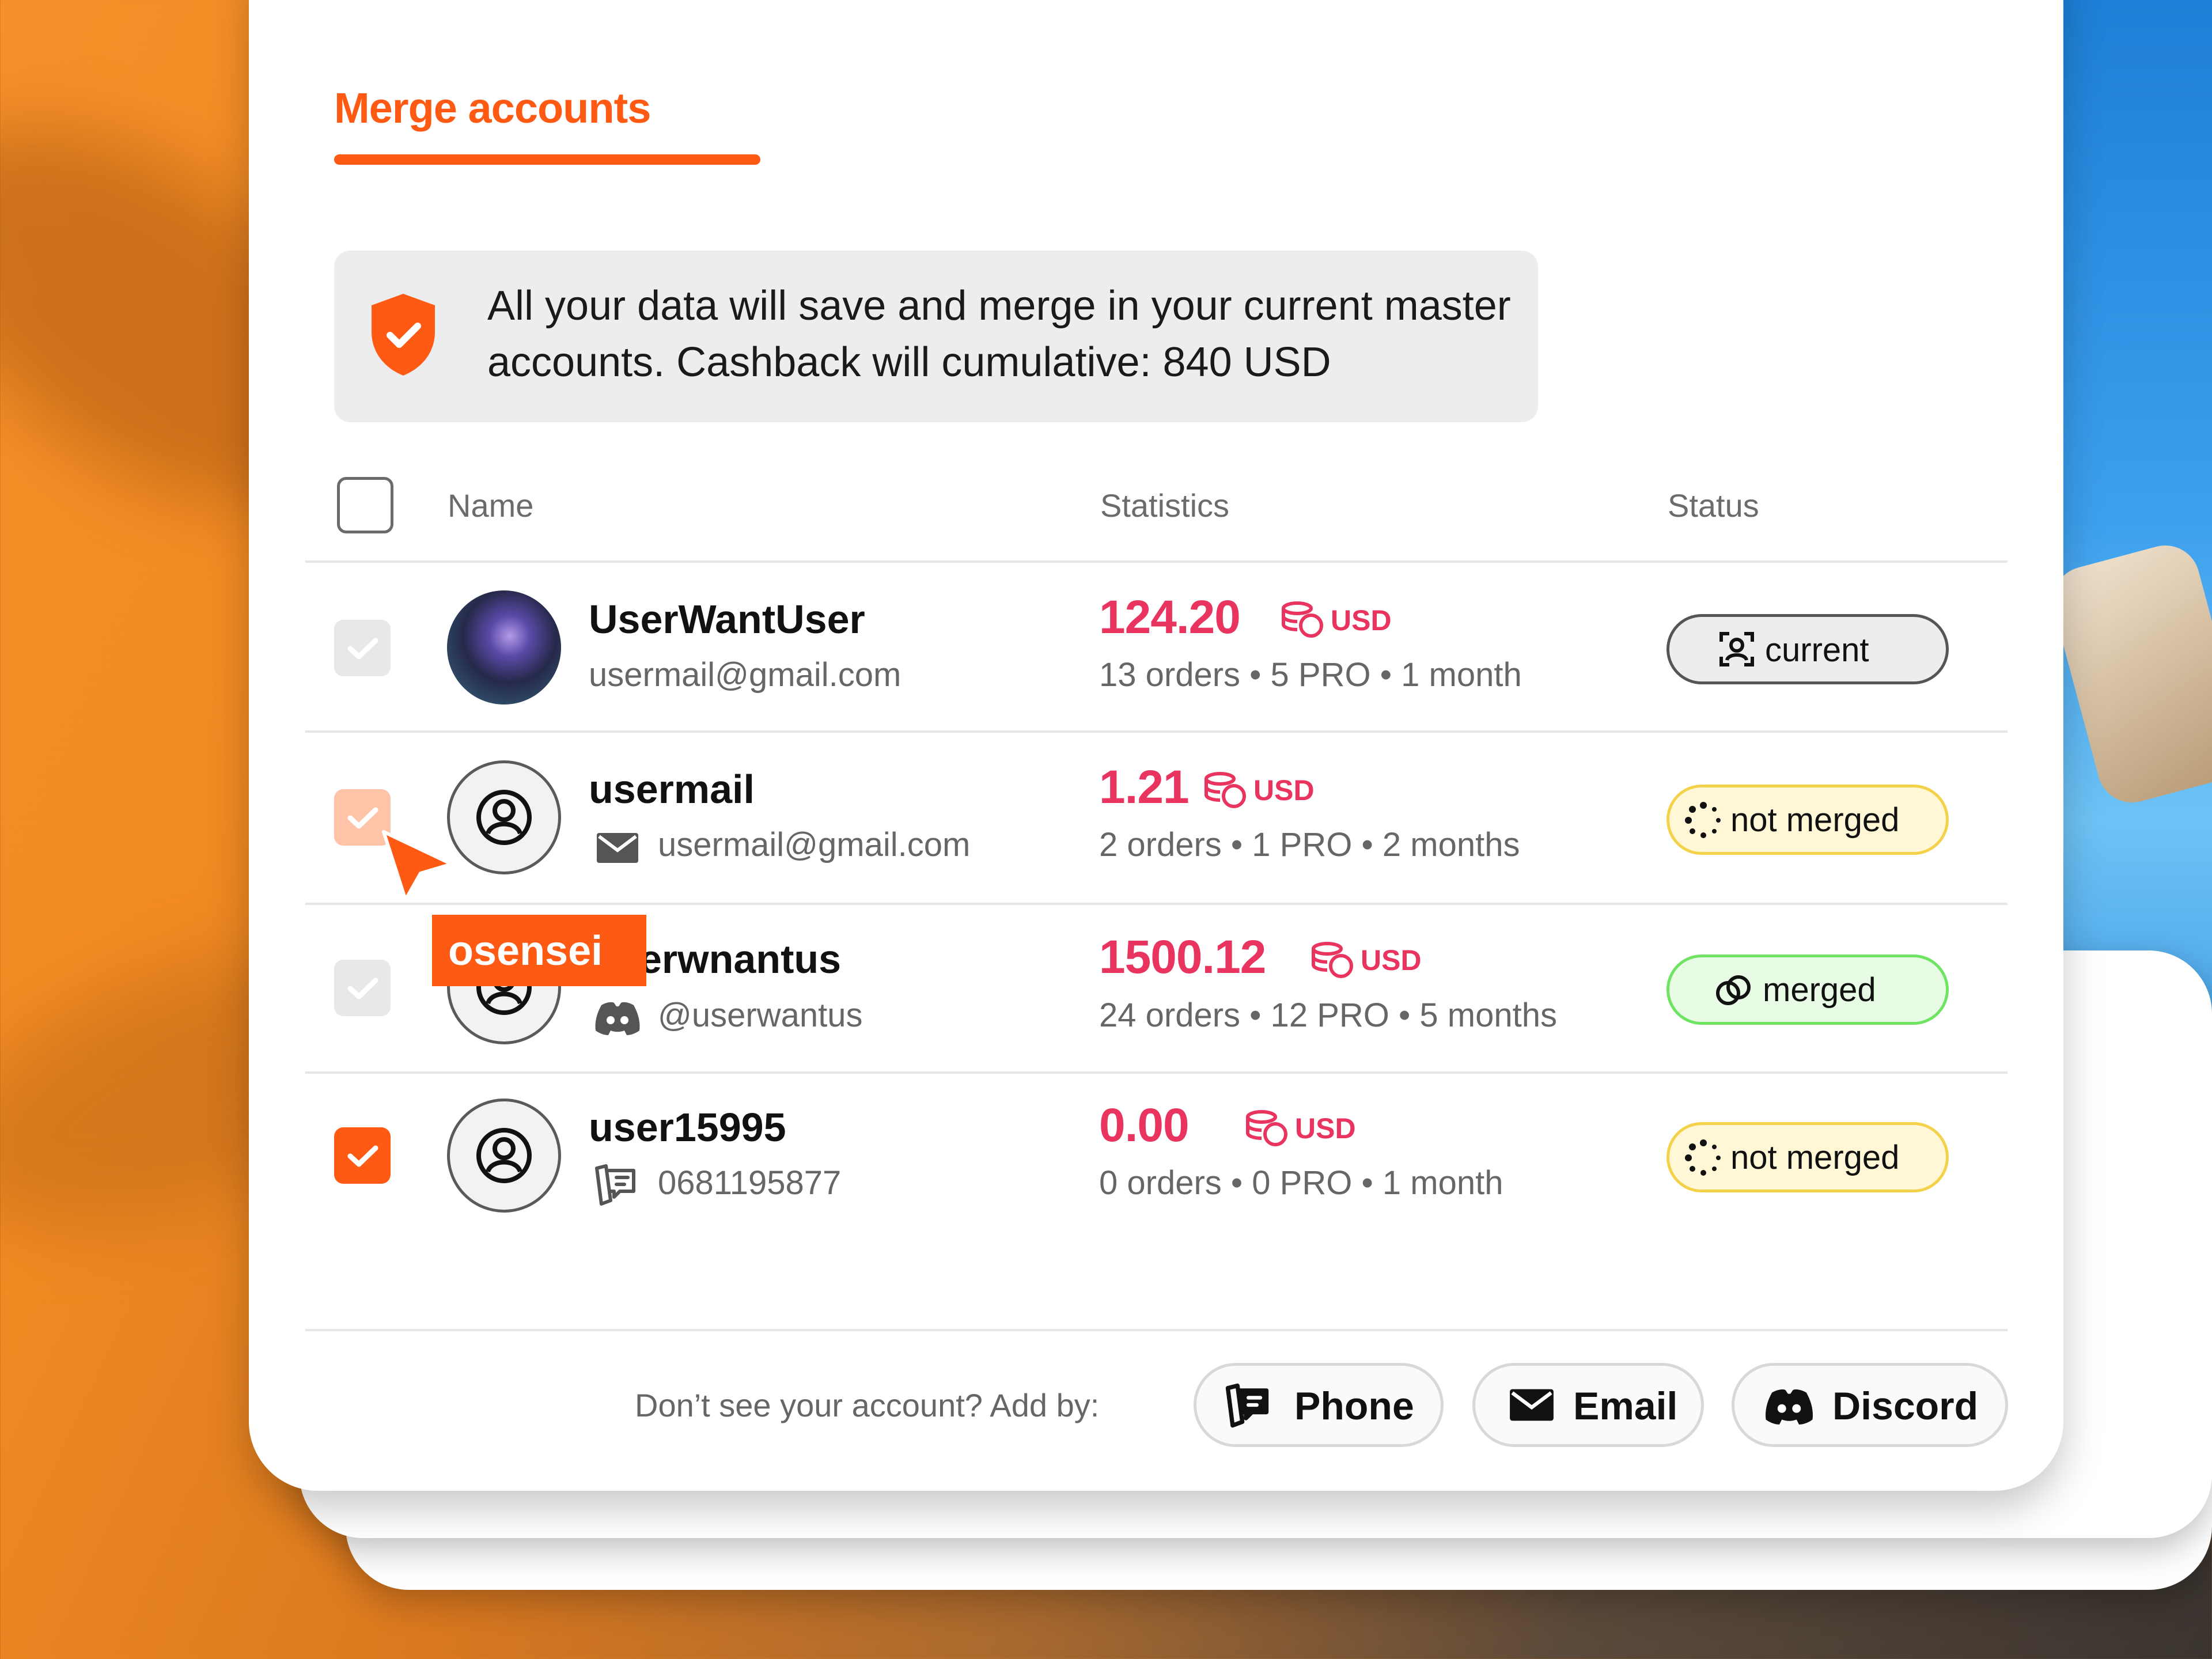  Describe the element at coordinates (1170, 617) in the screenshot. I see `cashback-amount: 124.20` at that location.